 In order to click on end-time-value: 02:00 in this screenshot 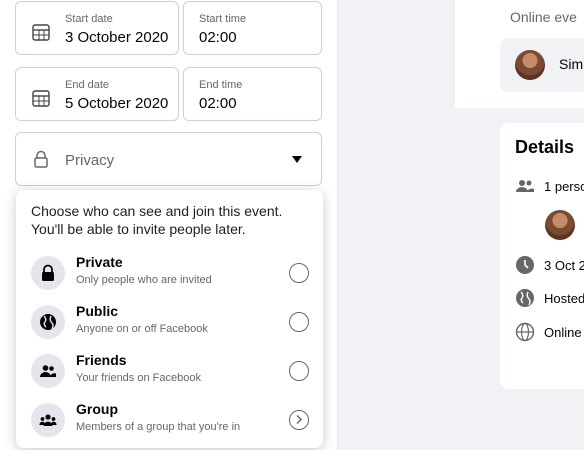, I will do `click(218, 103)`.